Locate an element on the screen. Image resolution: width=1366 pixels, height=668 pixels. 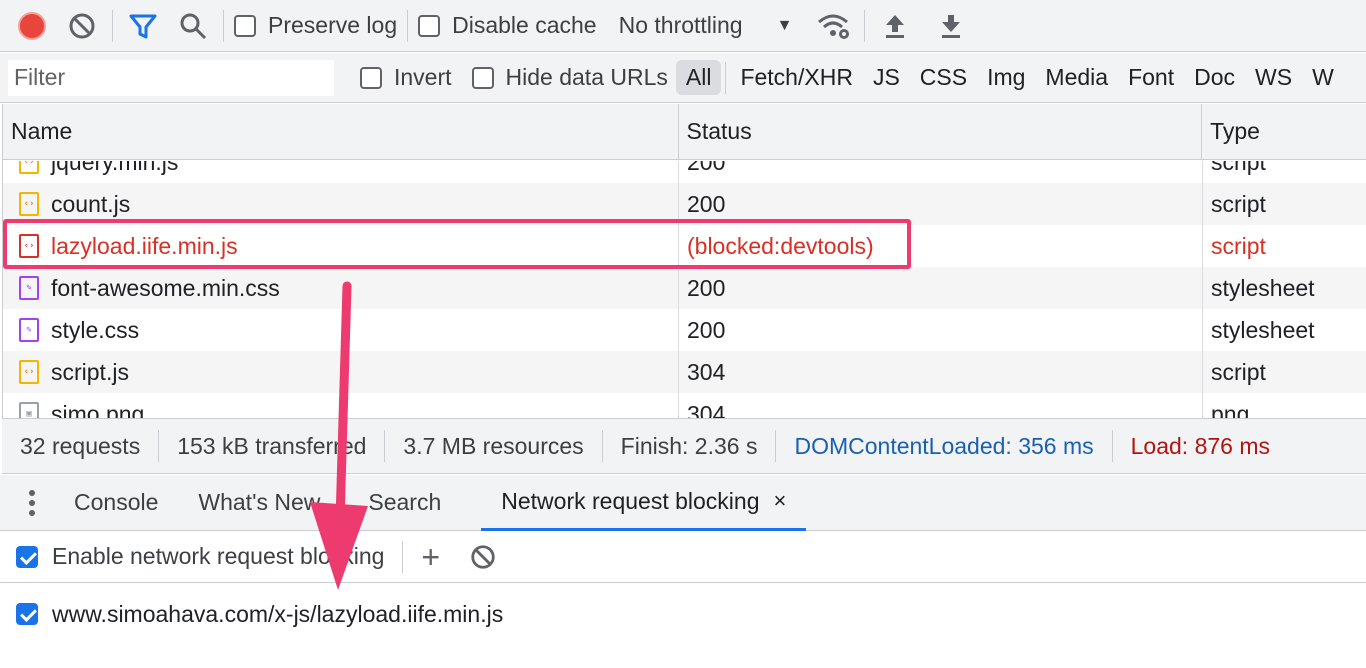
request-status: (blocked:devtools) is located at coordinates (941, 246).